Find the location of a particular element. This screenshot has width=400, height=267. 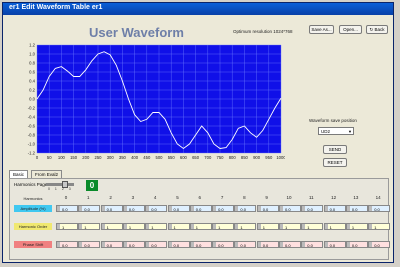

tab-from-eval2: From Eval2 is located at coordinates (47, 174).